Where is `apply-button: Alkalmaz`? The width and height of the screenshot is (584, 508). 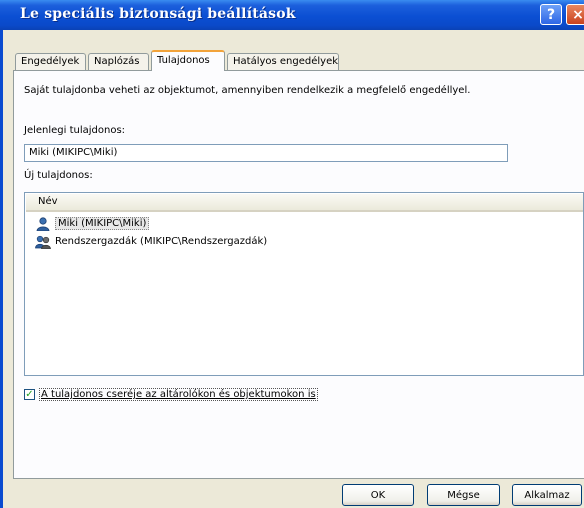
apply-button: Alkalmaz is located at coordinates (547, 495).